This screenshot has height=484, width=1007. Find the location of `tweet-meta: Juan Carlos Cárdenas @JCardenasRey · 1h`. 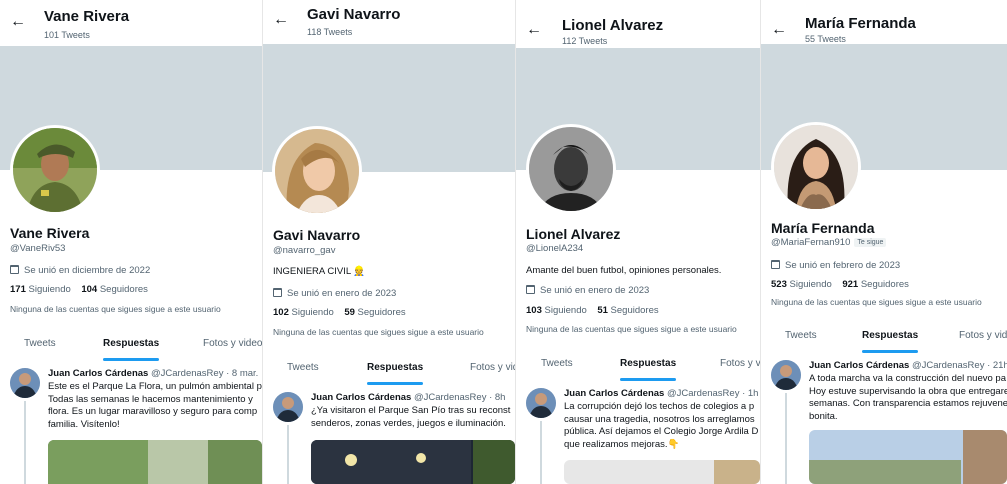

tweet-meta: Juan Carlos Cárdenas @JCardenasRey · 1h is located at coordinates (661, 393).